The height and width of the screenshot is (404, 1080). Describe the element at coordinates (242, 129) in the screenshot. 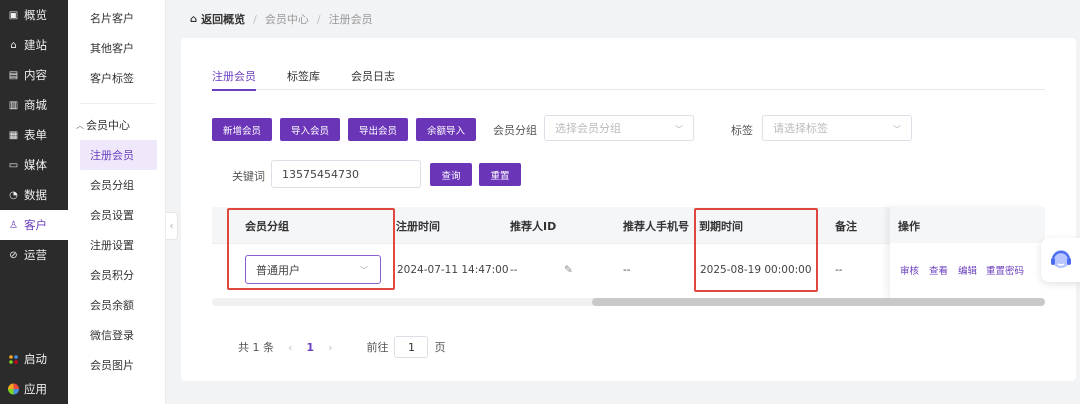

I see `add-member-button: 新增会员` at that location.